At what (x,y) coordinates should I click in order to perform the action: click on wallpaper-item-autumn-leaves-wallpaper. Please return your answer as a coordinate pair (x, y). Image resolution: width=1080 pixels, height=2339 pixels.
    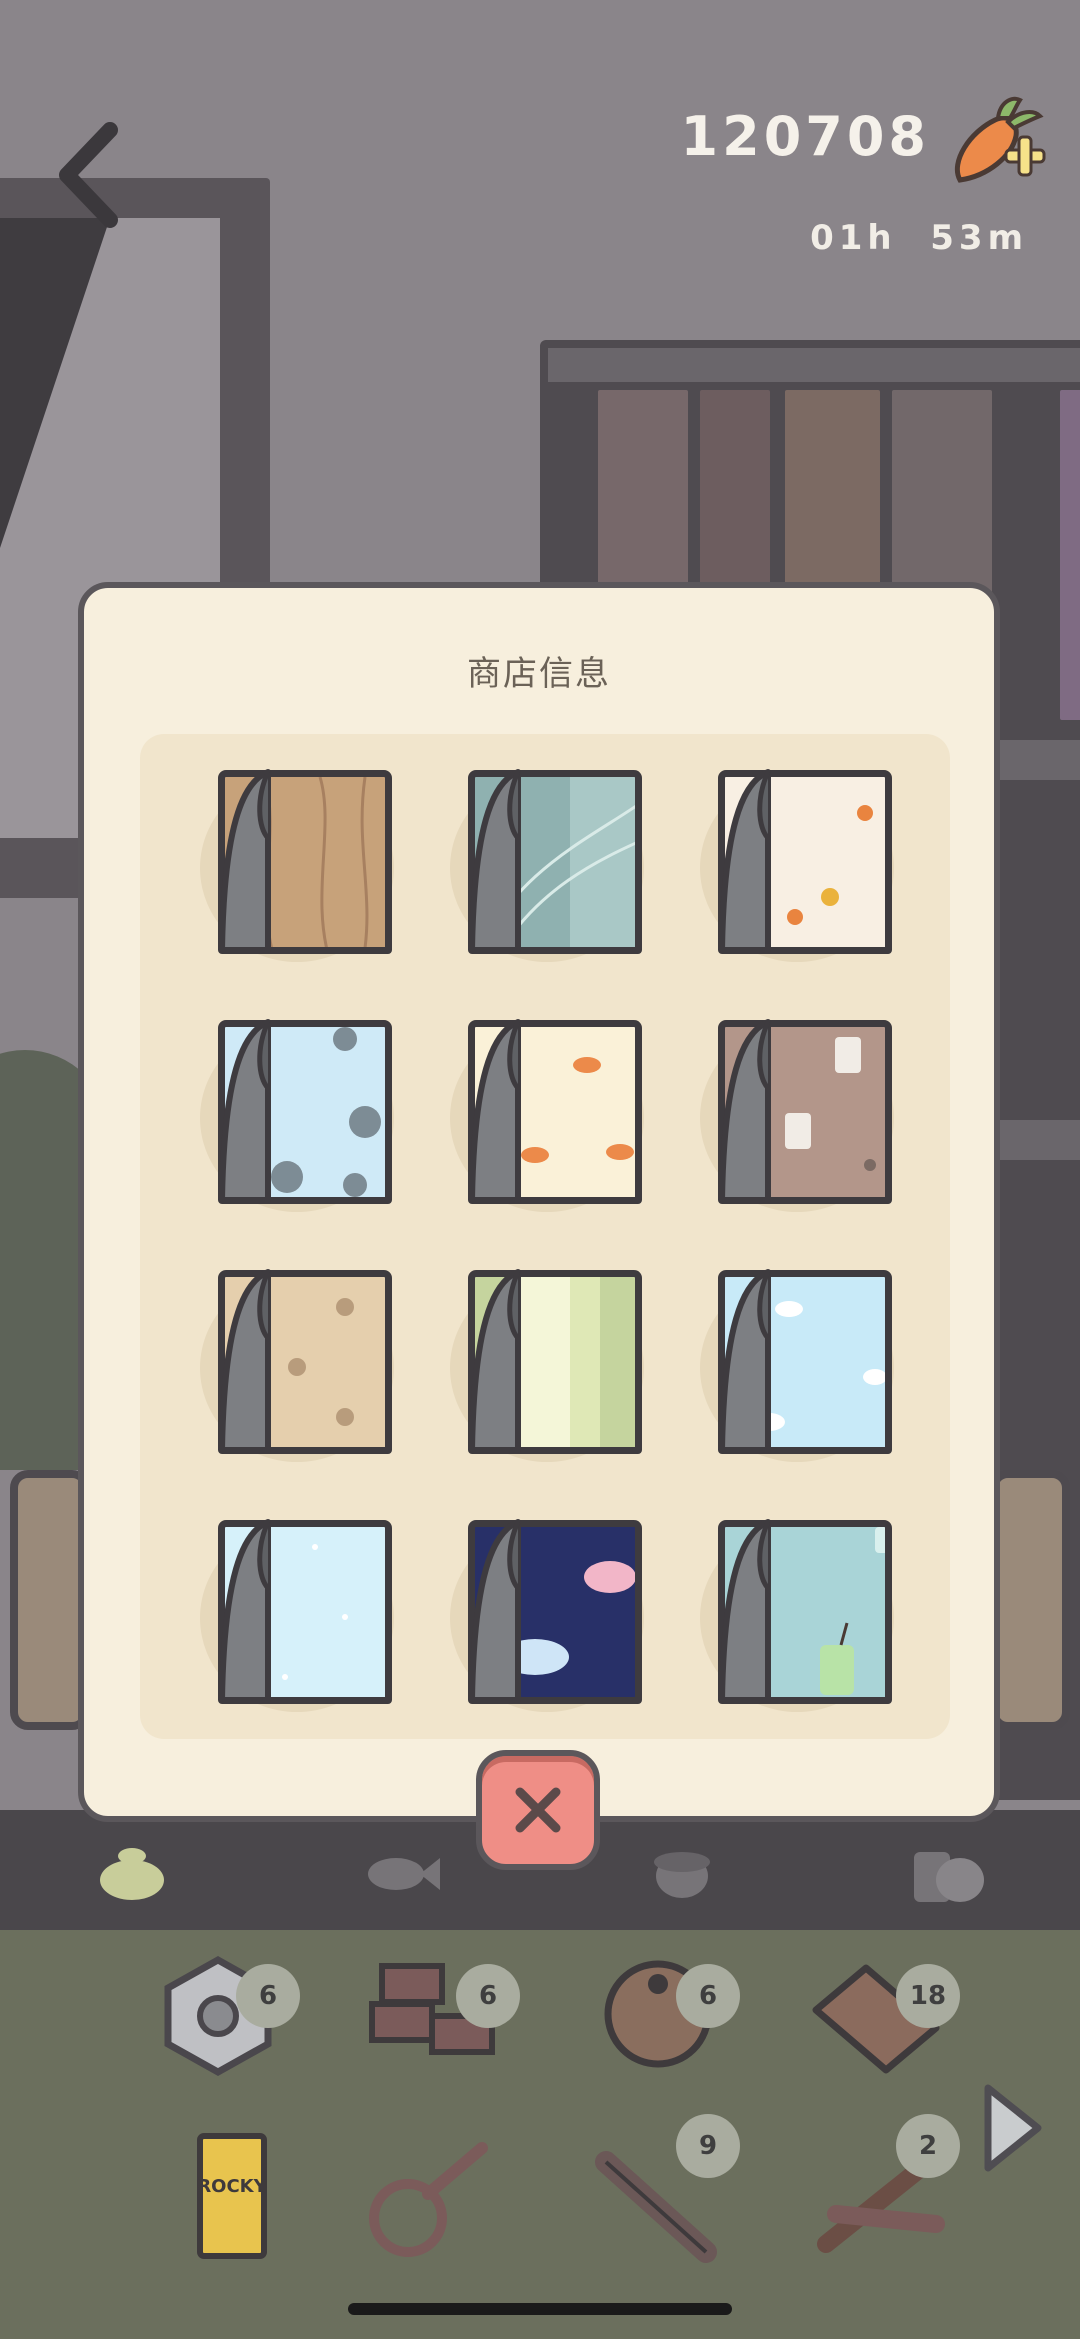
    Looking at the image, I should click on (800, 862).